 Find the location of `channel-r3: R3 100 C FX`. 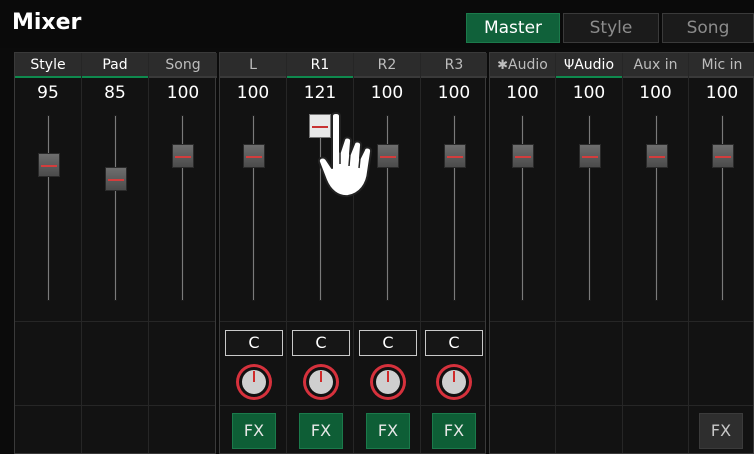

channel-r3: R3 100 C FX is located at coordinates (454, 253).